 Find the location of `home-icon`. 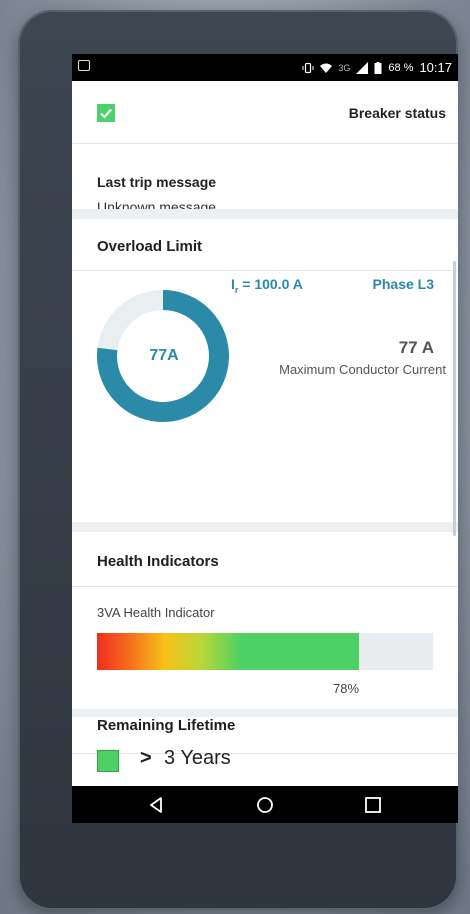

home-icon is located at coordinates (265, 805).